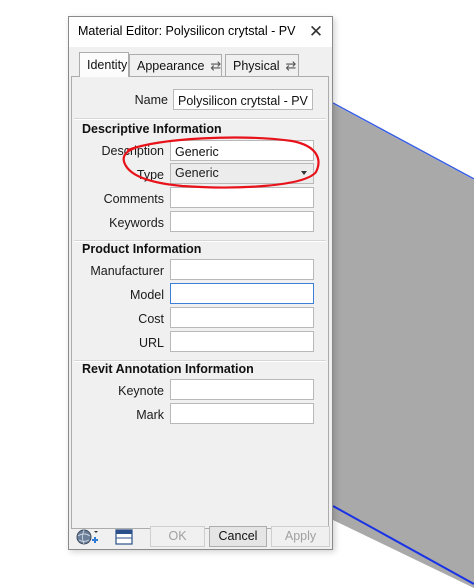 This screenshot has height=588, width=474. I want to click on ok-button: OK, so click(177, 536).